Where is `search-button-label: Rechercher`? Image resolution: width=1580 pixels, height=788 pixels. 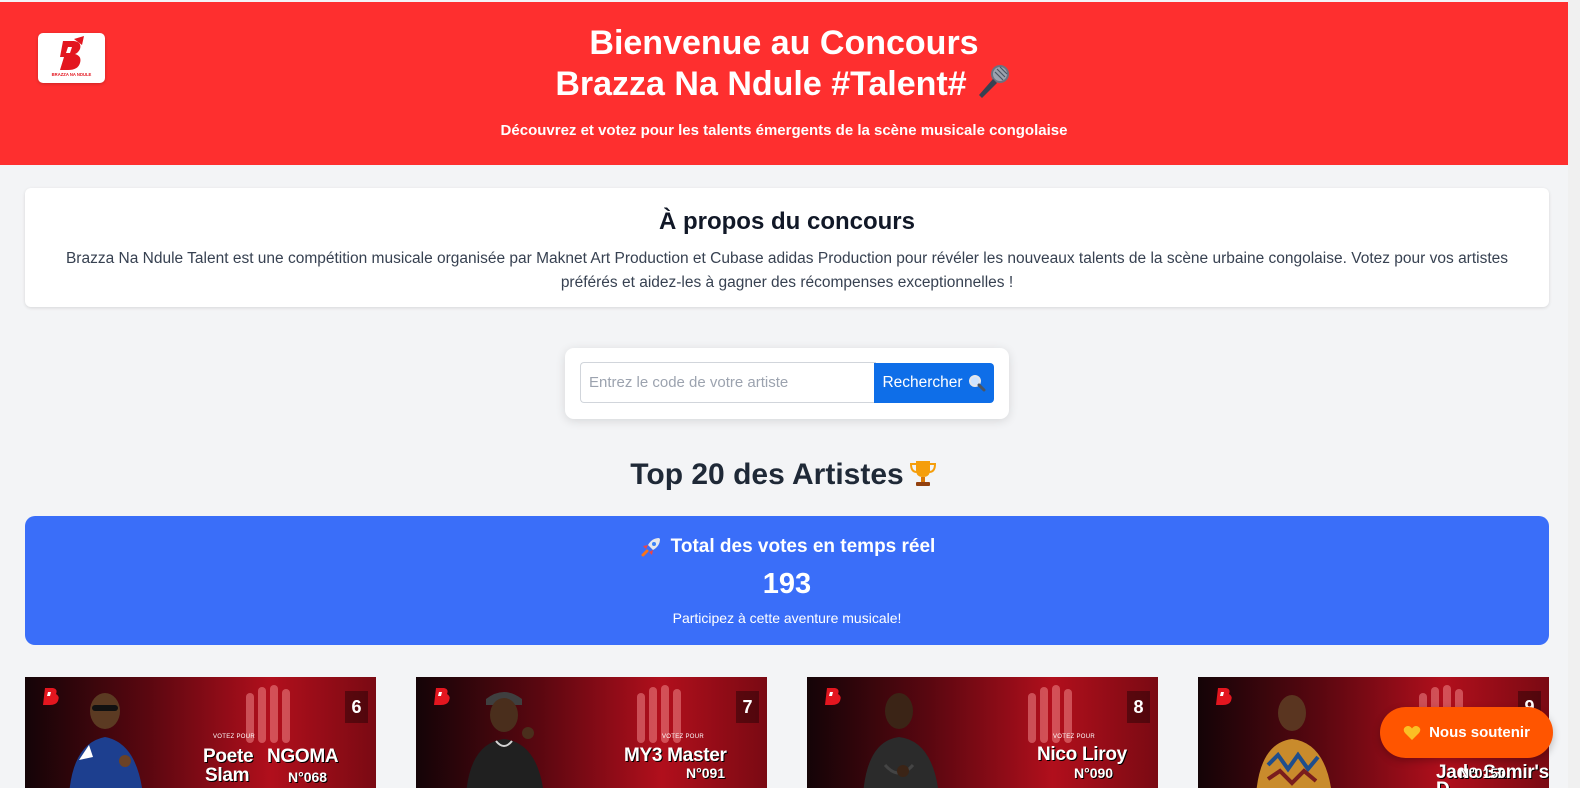 search-button-label: Rechercher is located at coordinates (922, 382).